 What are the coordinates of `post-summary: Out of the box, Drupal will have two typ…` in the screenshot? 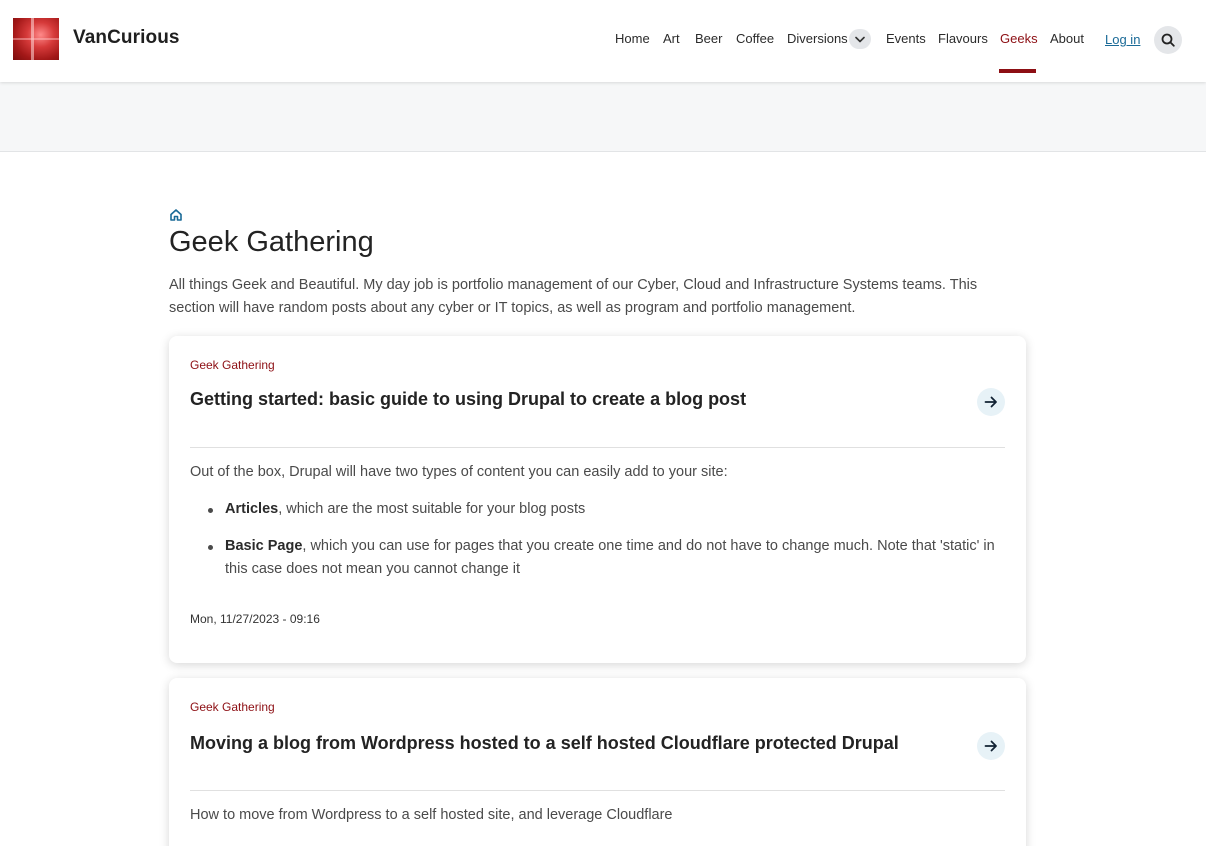 It's located at (597, 528).